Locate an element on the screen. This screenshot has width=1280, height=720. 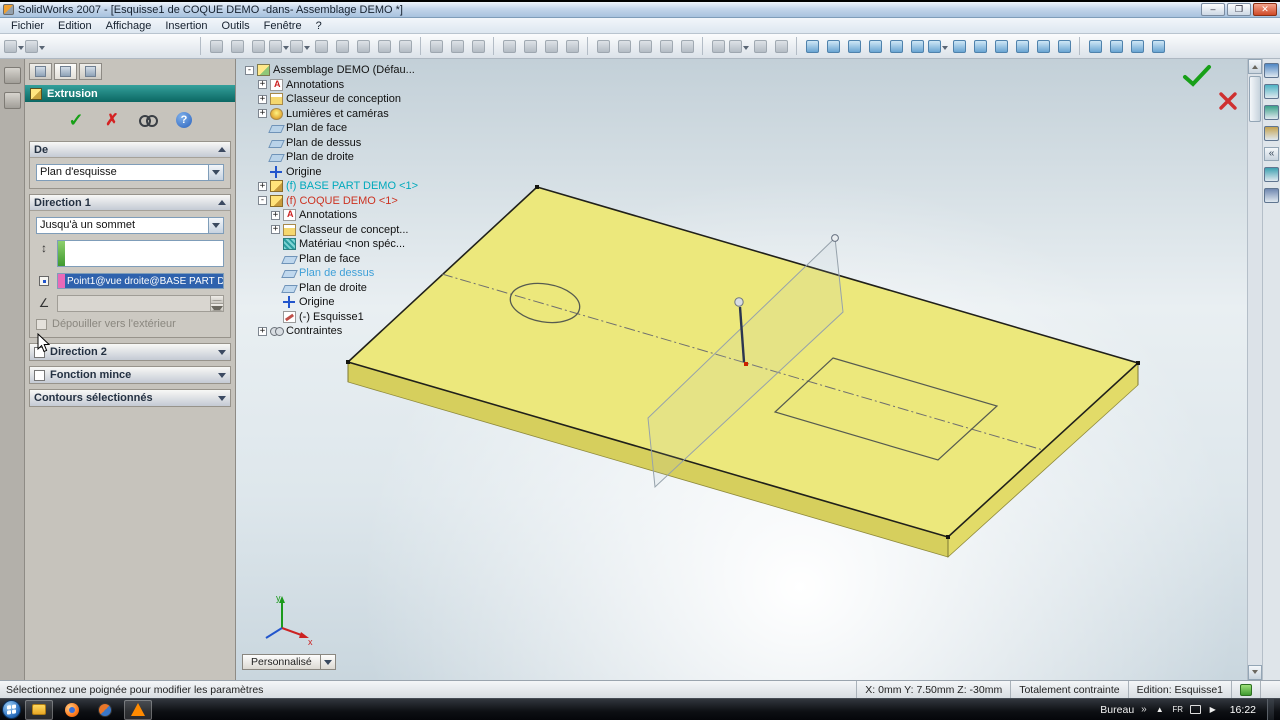
measure-icon is located at coordinates (405, 46).